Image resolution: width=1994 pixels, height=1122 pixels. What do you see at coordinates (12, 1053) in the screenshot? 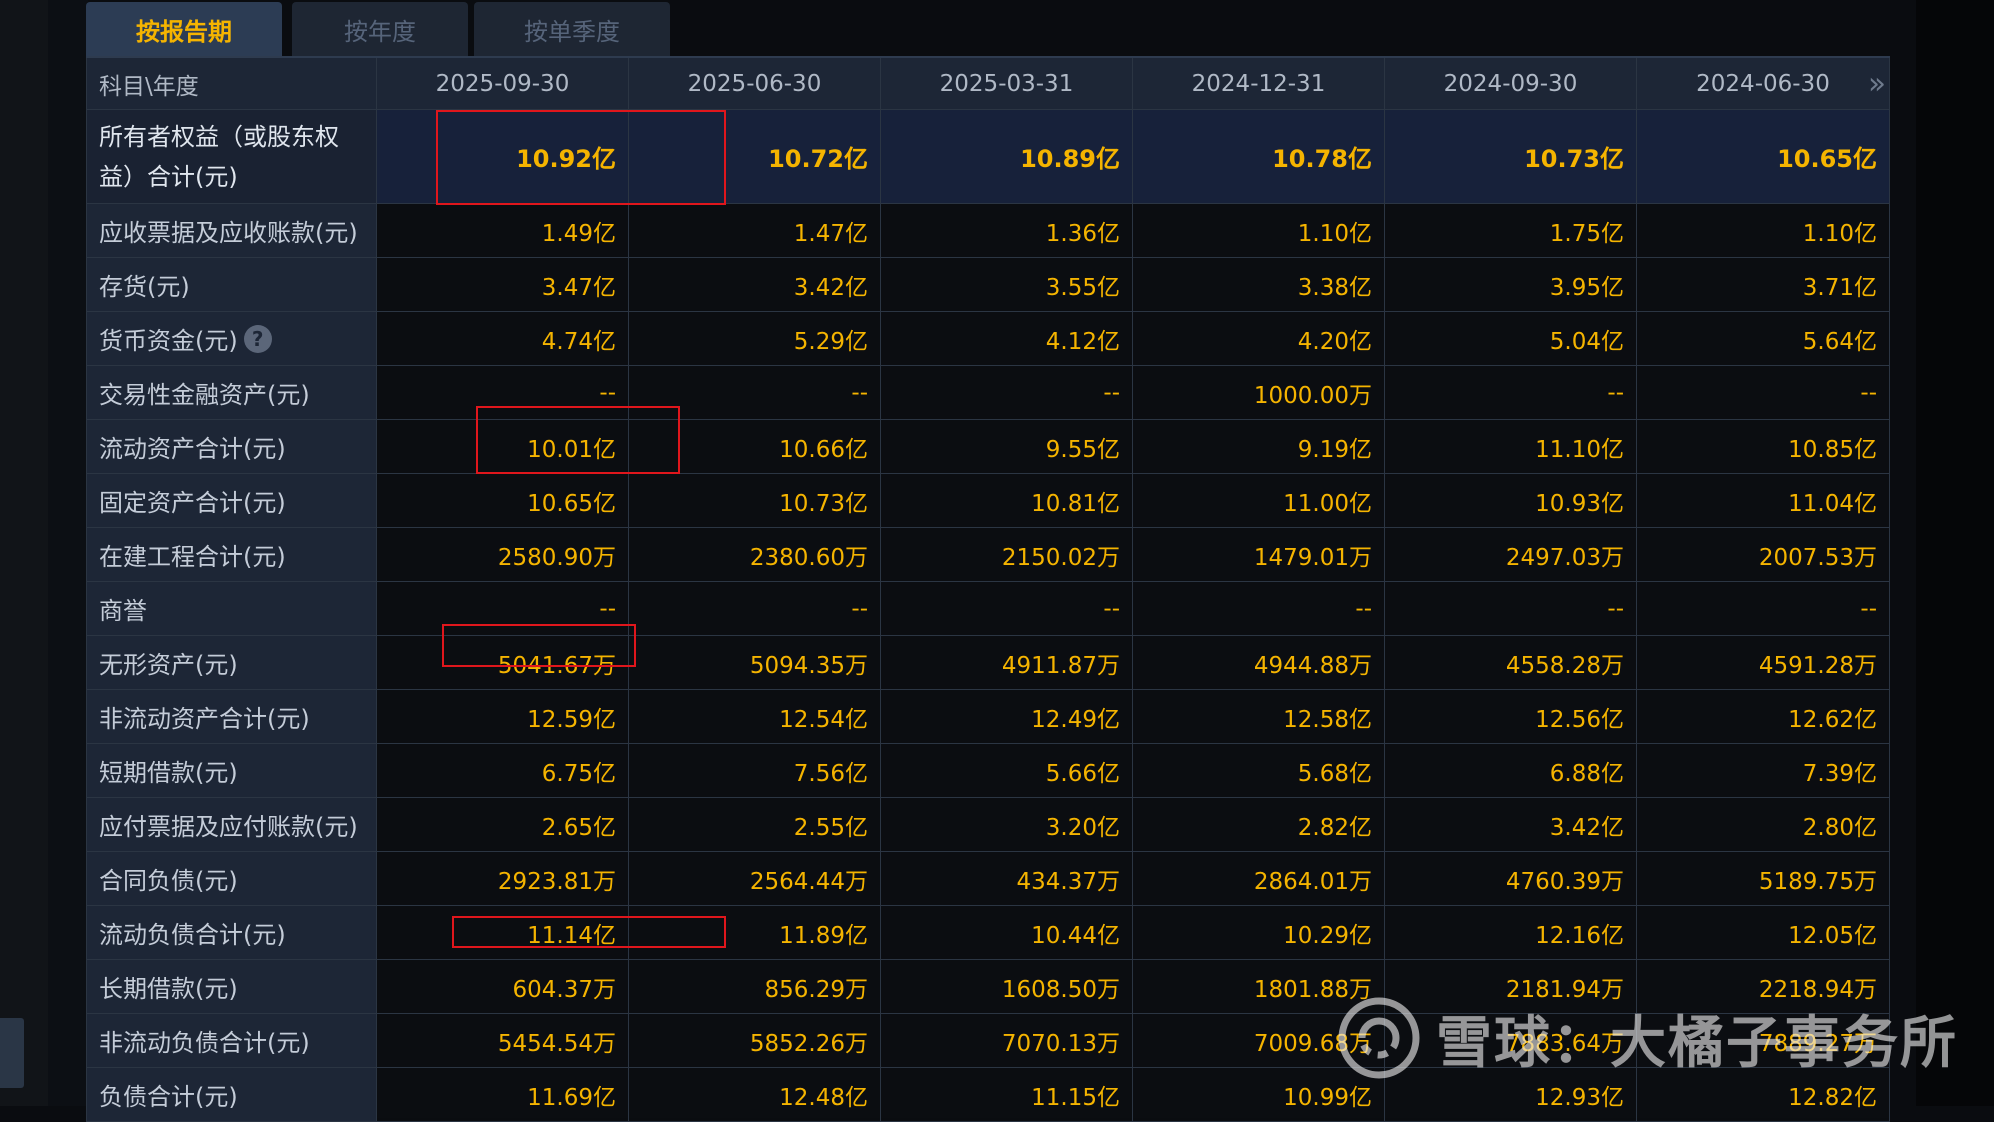
I see `side-drawer-handle` at bounding box center [12, 1053].